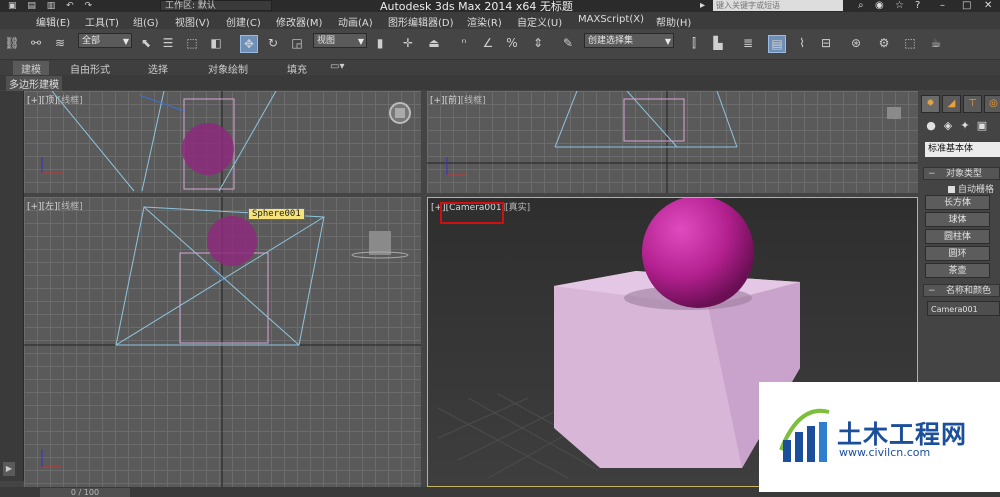 This screenshot has height=497, width=1000. What do you see at coordinates (879, 437) in the screenshot?
I see `watermark: 土木工程网 www.civilcn.com` at bounding box center [879, 437].